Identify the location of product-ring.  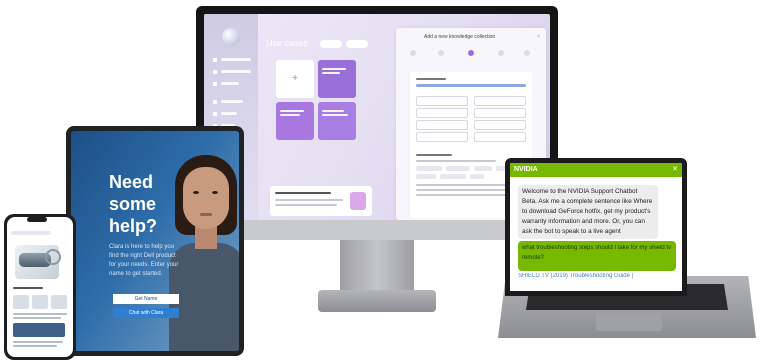
(53, 257).